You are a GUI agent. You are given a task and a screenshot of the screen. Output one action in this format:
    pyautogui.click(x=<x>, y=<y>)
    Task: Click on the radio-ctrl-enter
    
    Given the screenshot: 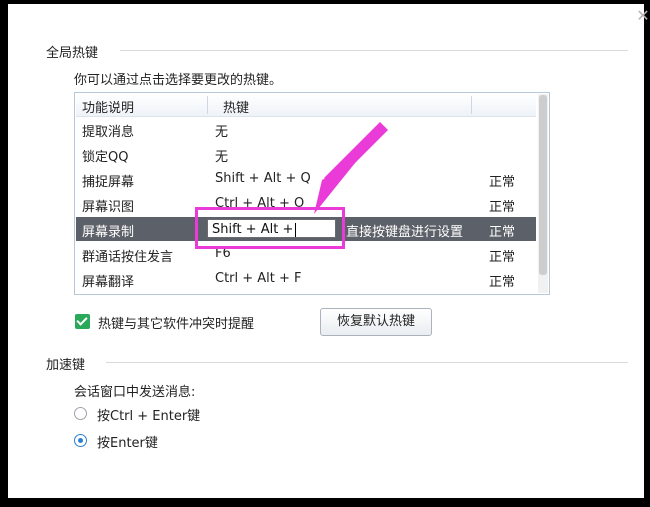 What is the action you would take?
    pyautogui.click(x=80, y=413)
    